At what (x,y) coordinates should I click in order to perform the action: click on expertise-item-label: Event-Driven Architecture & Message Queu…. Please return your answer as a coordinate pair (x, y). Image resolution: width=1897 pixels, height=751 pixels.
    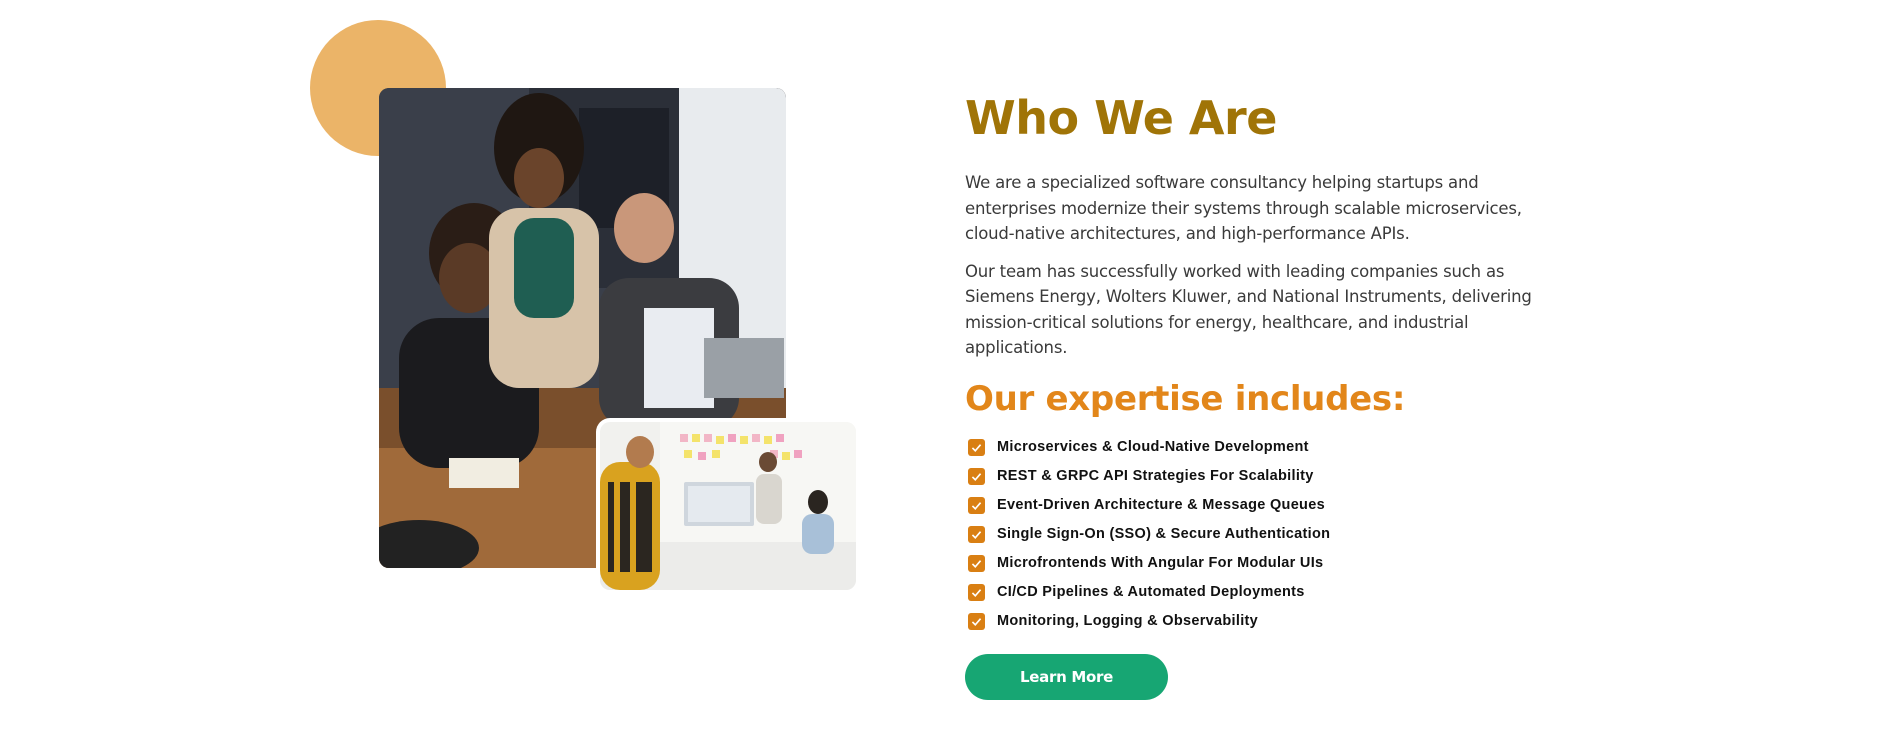
    Looking at the image, I should click on (1161, 505).